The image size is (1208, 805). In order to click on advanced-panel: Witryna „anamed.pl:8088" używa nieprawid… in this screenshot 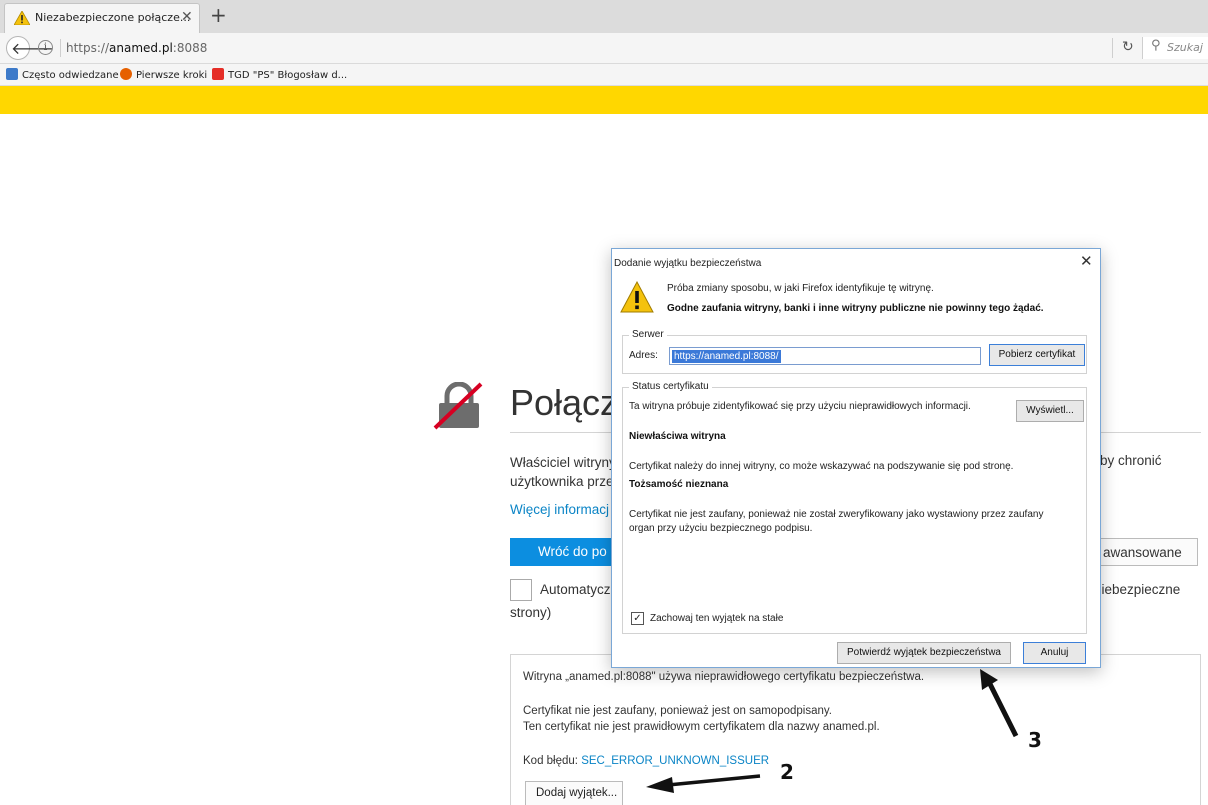, I will do `click(855, 729)`.